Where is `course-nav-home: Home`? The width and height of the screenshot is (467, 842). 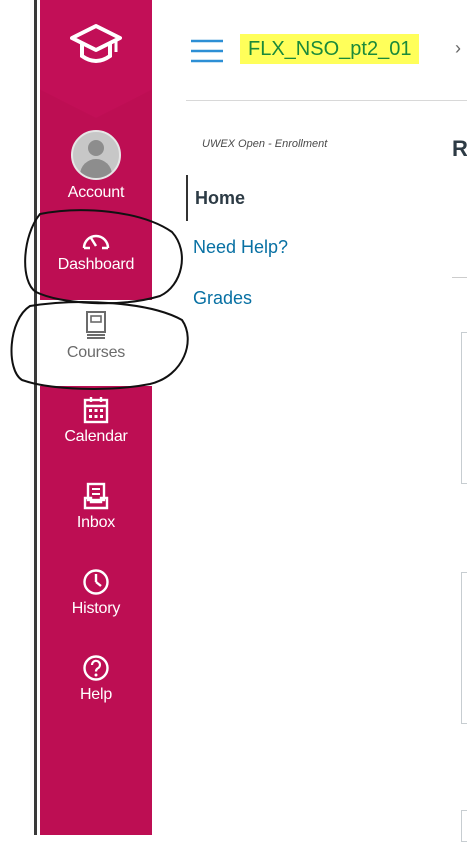 course-nav-home: Home is located at coordinates (215, 198).